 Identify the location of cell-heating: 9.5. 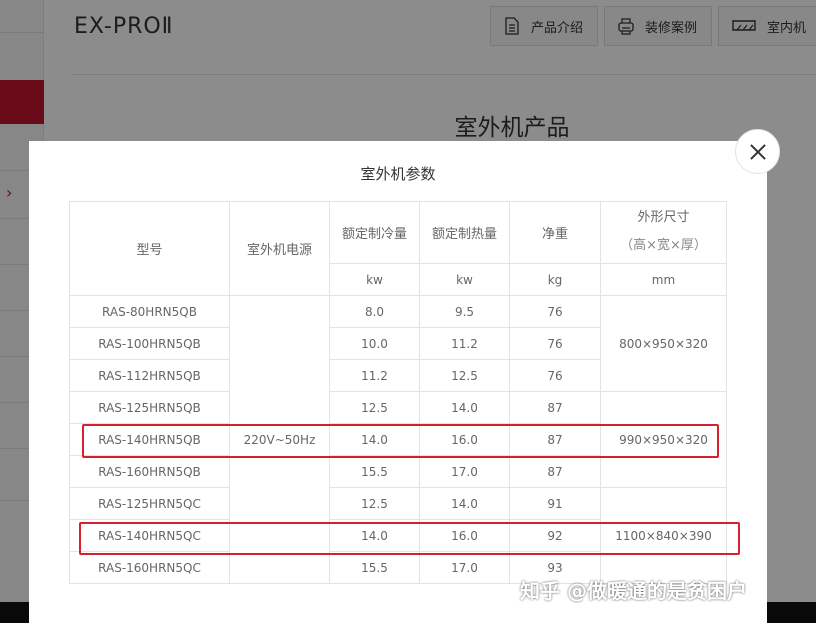
(464, 311).